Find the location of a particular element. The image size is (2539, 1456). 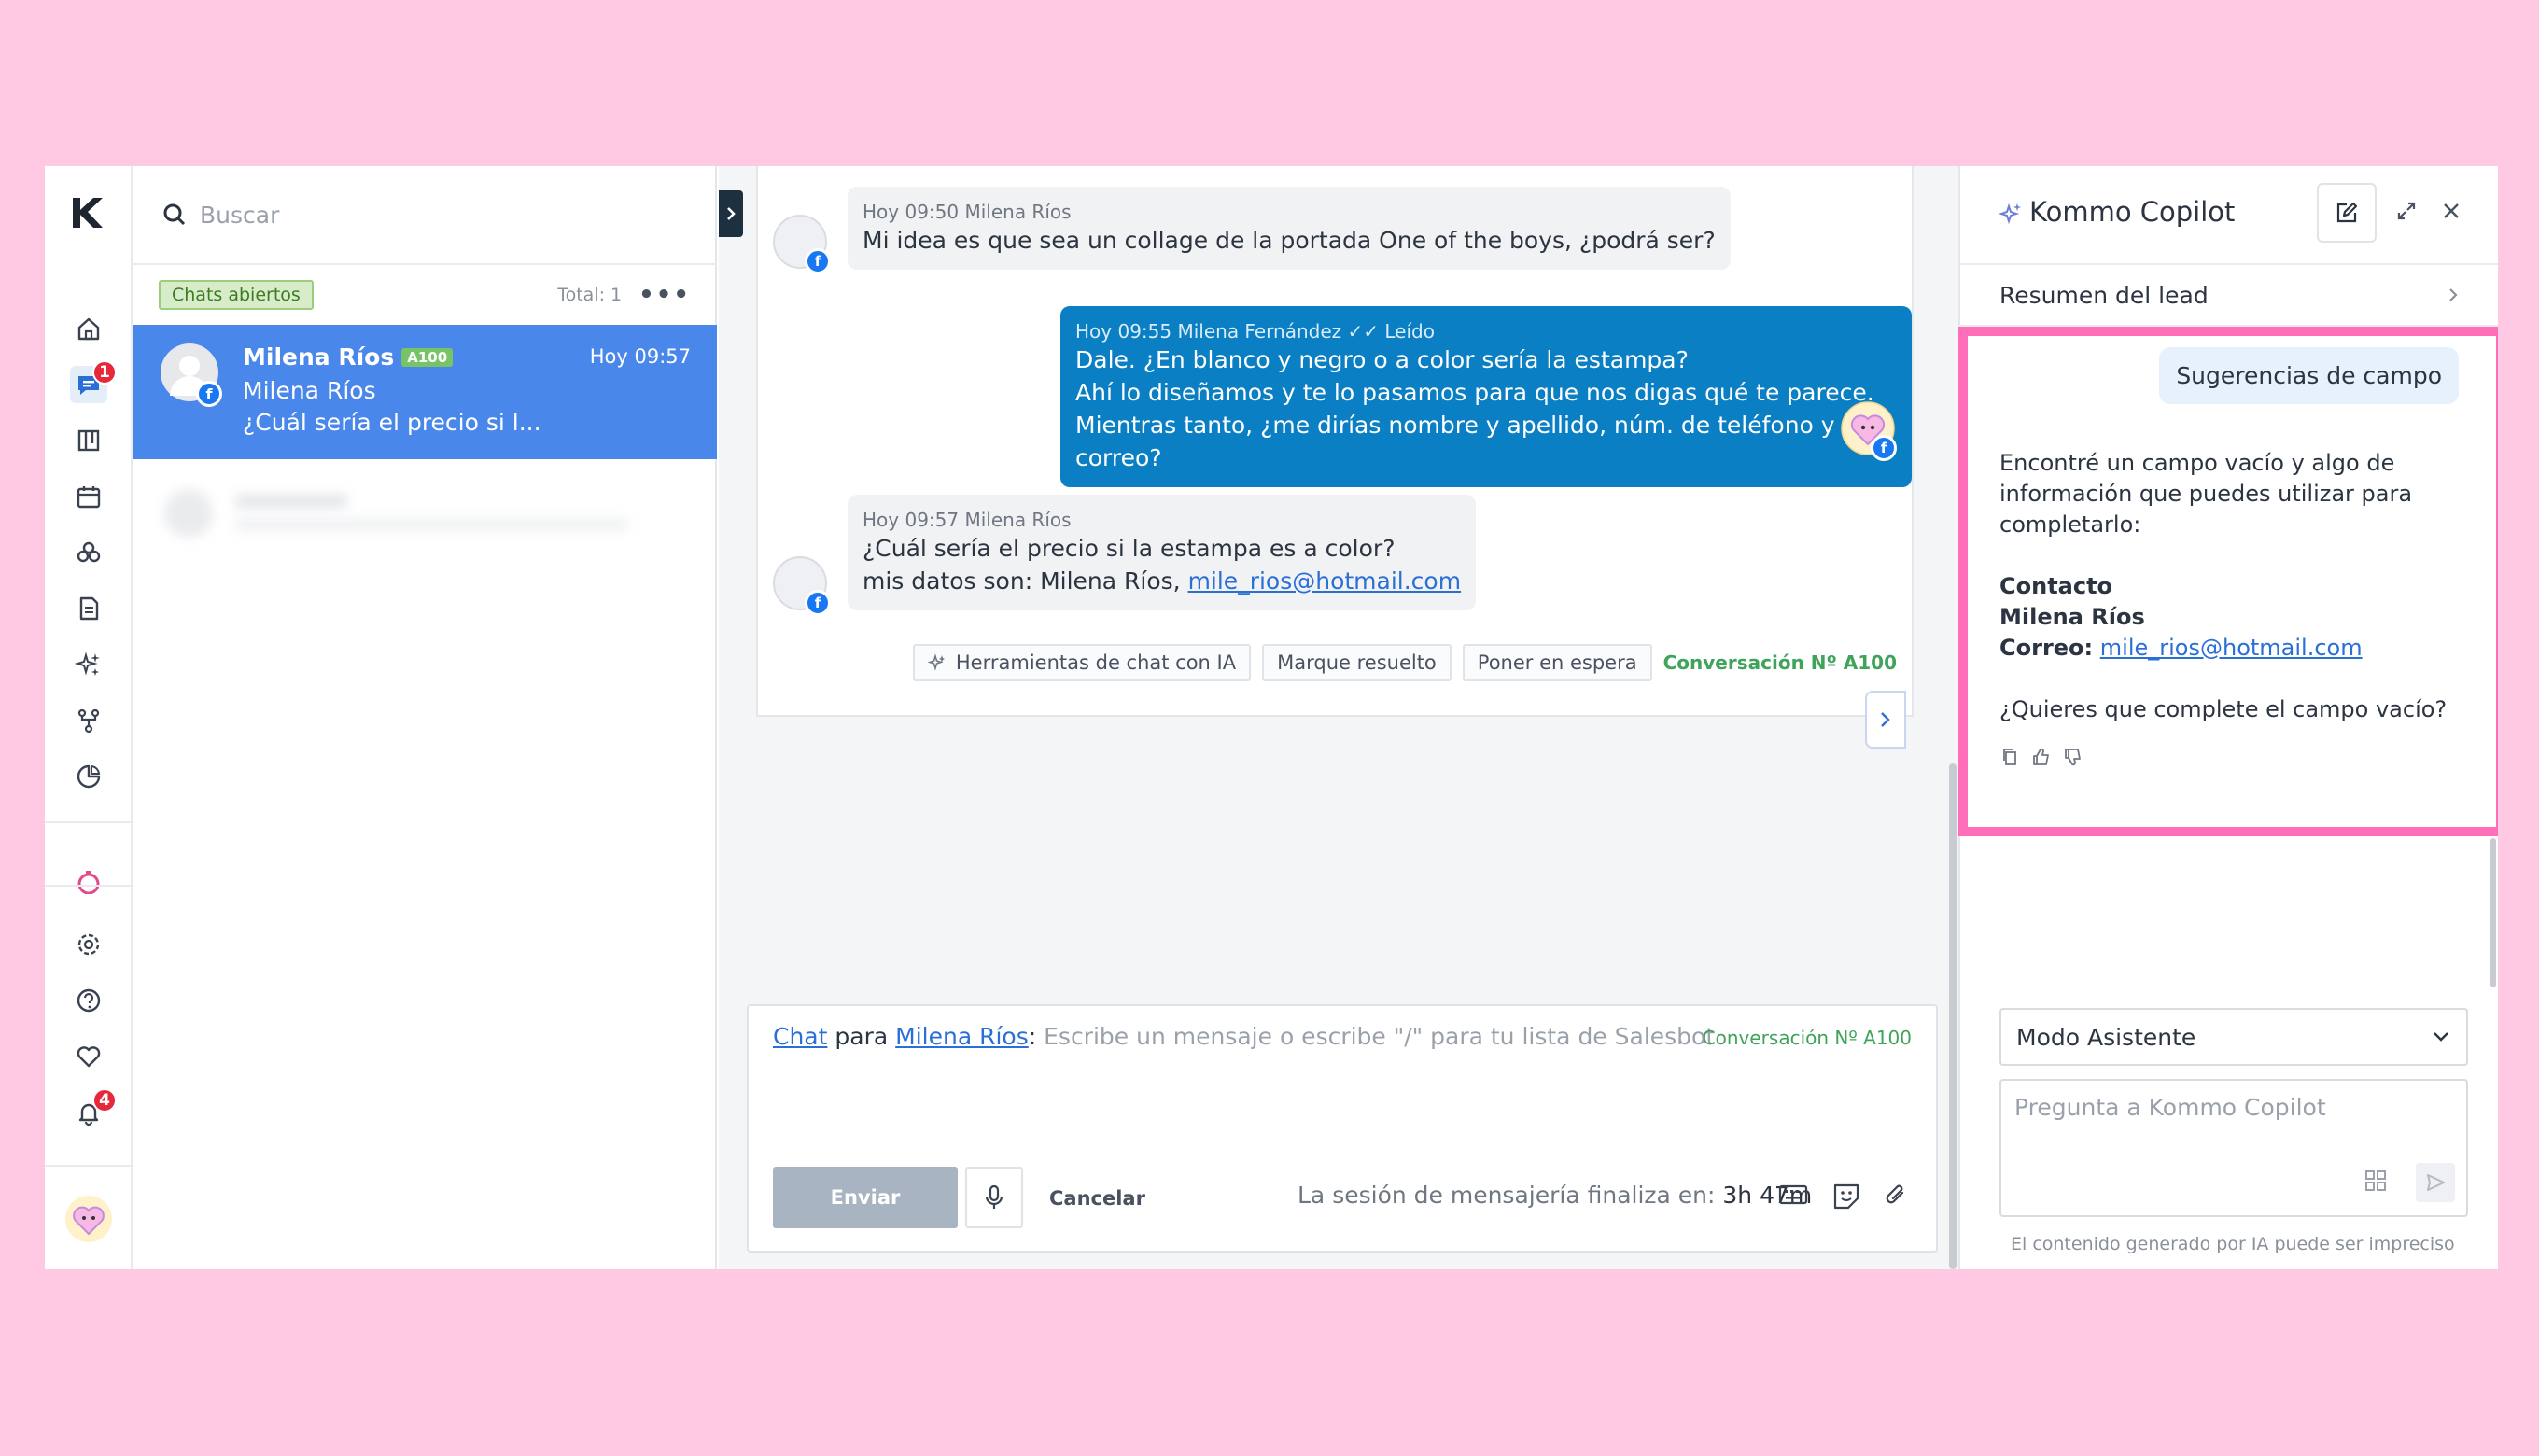

message-meta: Hoy 09:50 Milena Ríos is located at coordinates (967, 212).